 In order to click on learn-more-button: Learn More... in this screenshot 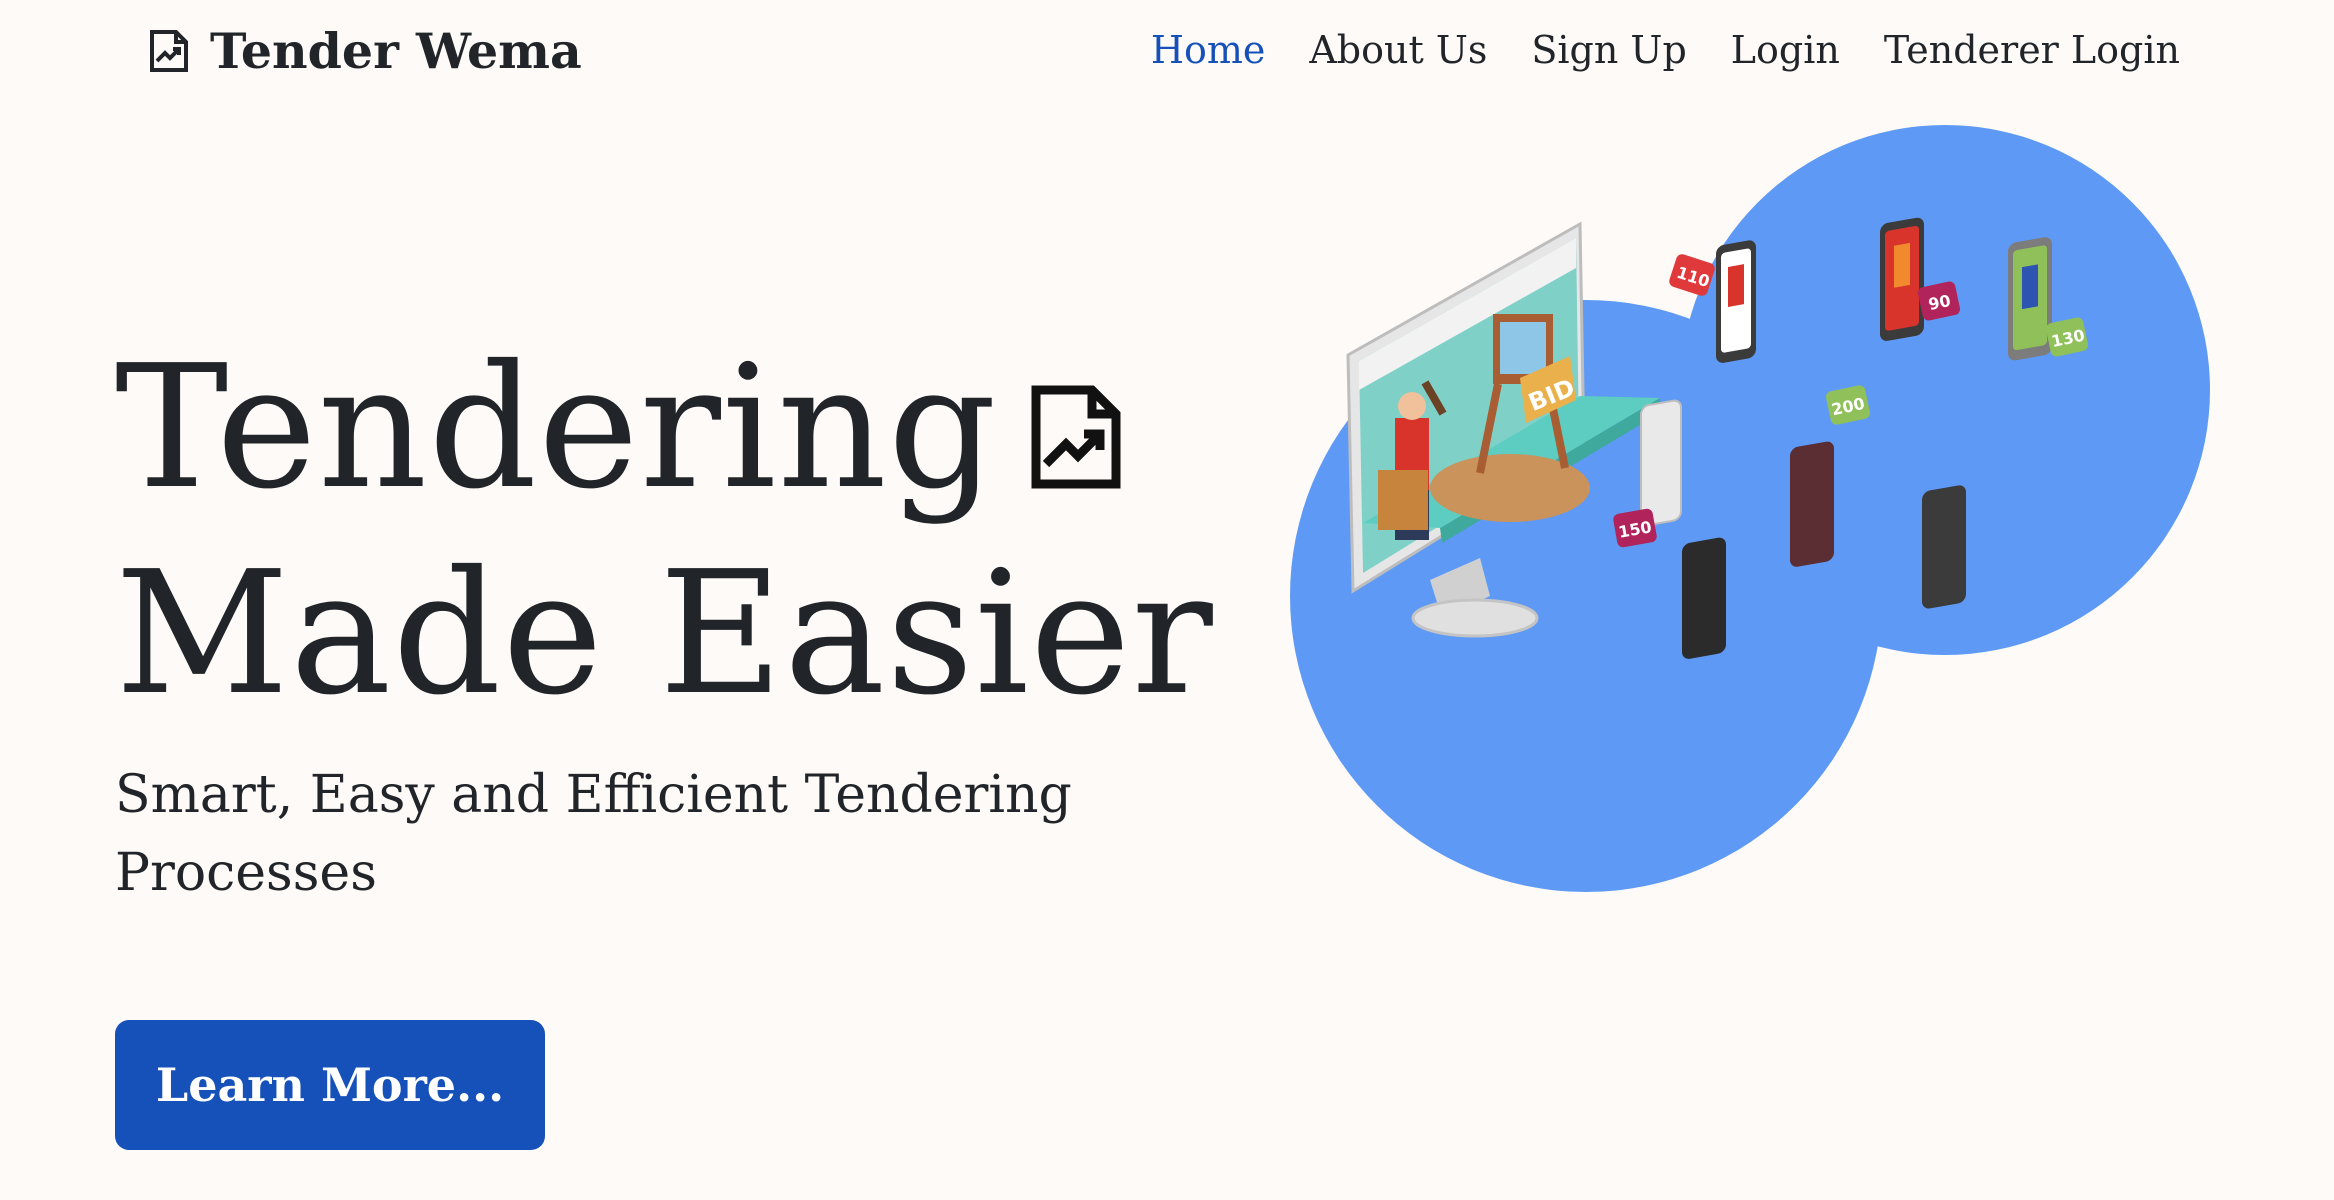, I will do `click(330, 1085)`.